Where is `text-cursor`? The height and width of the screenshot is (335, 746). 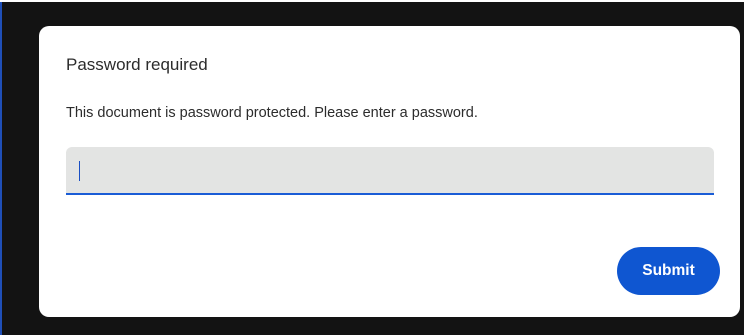
text-cursor is located at coordinates (79, 171).